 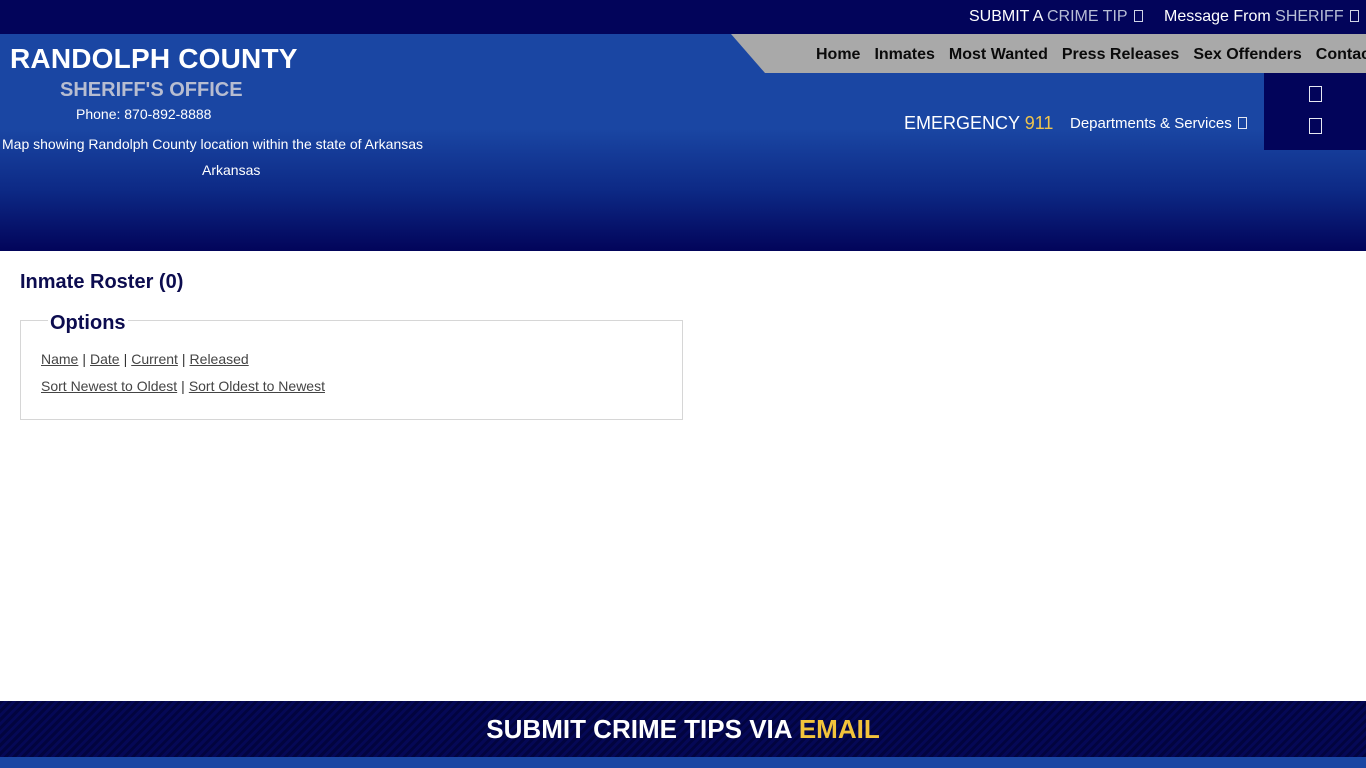 I want to click on page-title: Inmate Roster (0), so click(x=102, y=282).